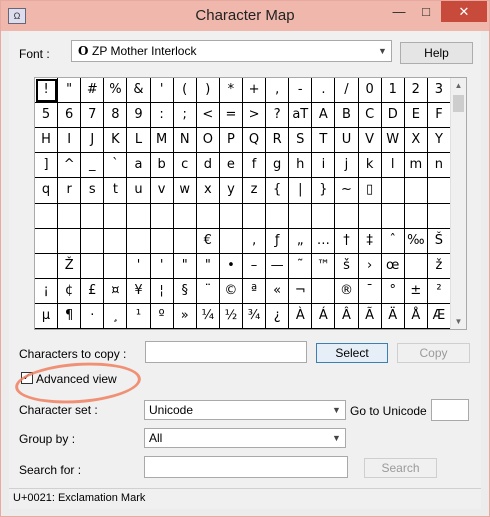 Image resolution: width=490 pixels, height=517 pixels. I want to click on char-cell: b, so click(162, 166).